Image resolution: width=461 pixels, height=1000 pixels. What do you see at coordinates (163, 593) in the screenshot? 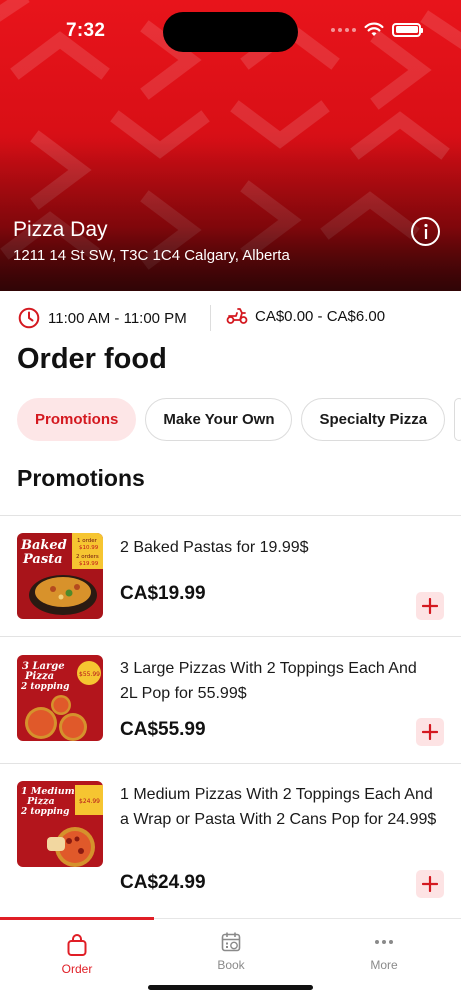
I see `item-price: CA$19.99` at bounding box center [163, 593].